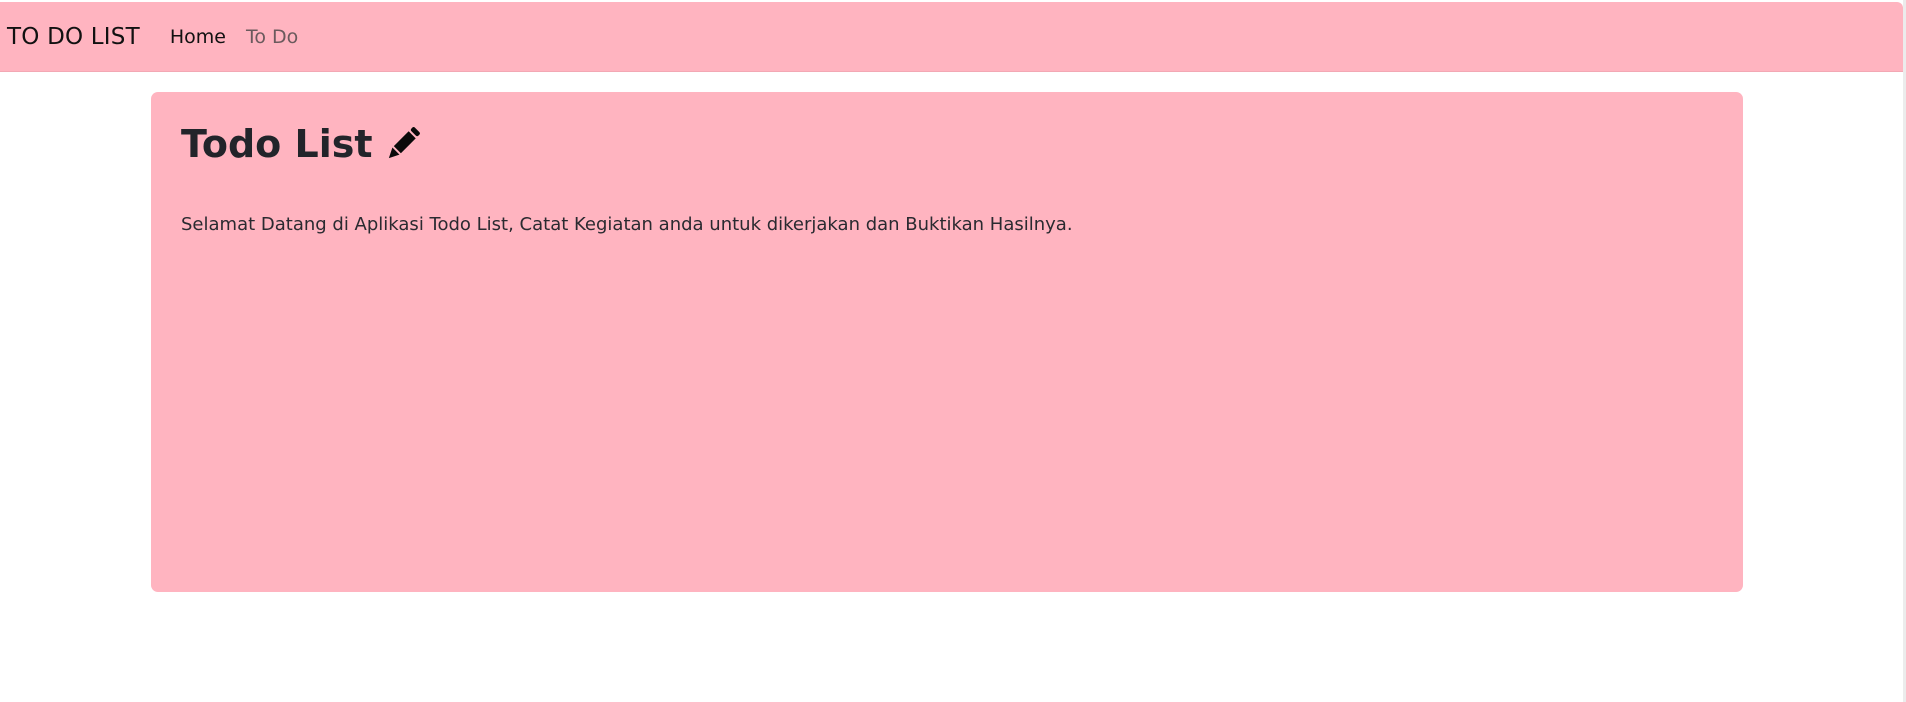  I want to click on page-title: Todo List, so click(277, 144).